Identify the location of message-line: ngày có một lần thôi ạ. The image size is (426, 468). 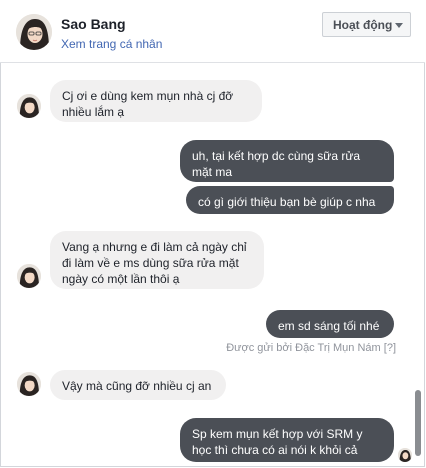
(121, 279).